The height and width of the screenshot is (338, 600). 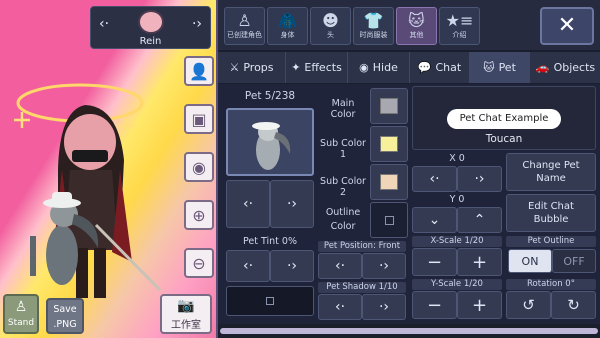 I want to click on cat-icon: 🐱, so click(x=489, y=67).